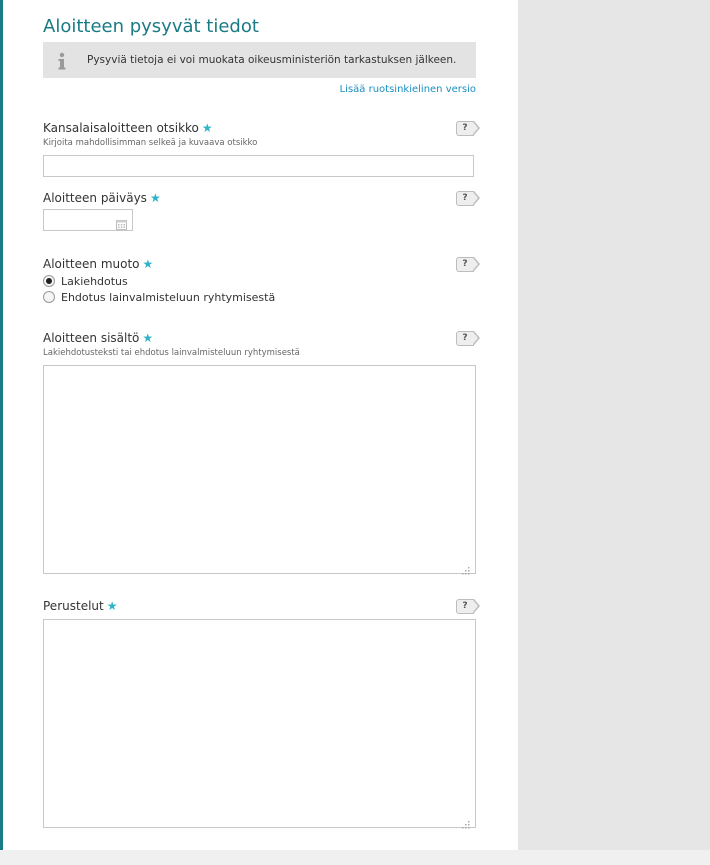 This screenshot has width=710, height=865. Describe the element at coordinates (95, 198) in the screenshot. I see `date-label-text: Aloitteen päiväys` at that location.